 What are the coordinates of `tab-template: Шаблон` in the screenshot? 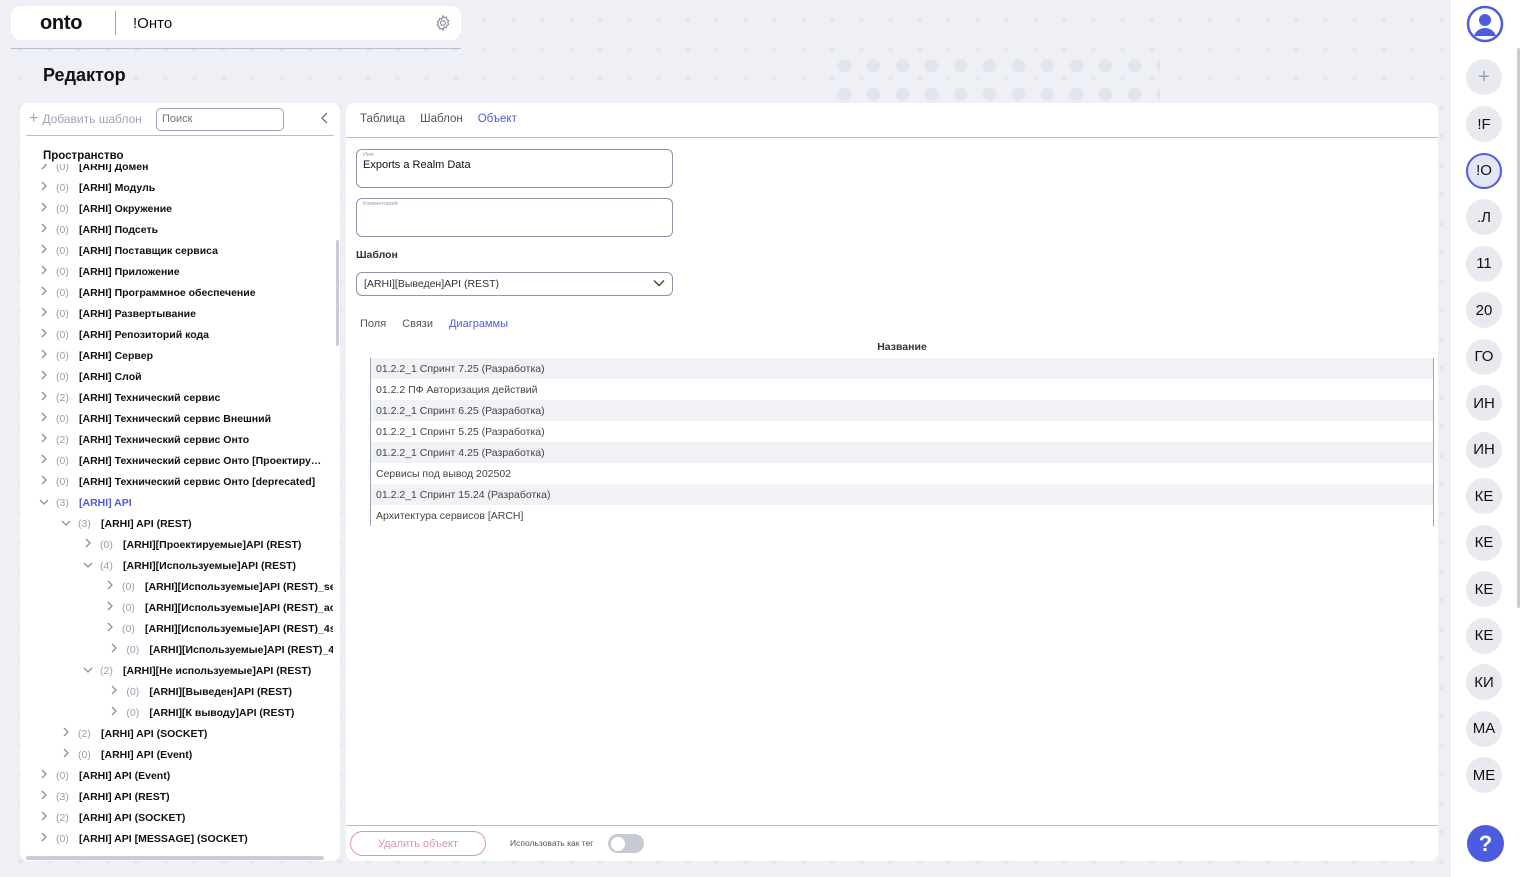 It's located at (441, 119).